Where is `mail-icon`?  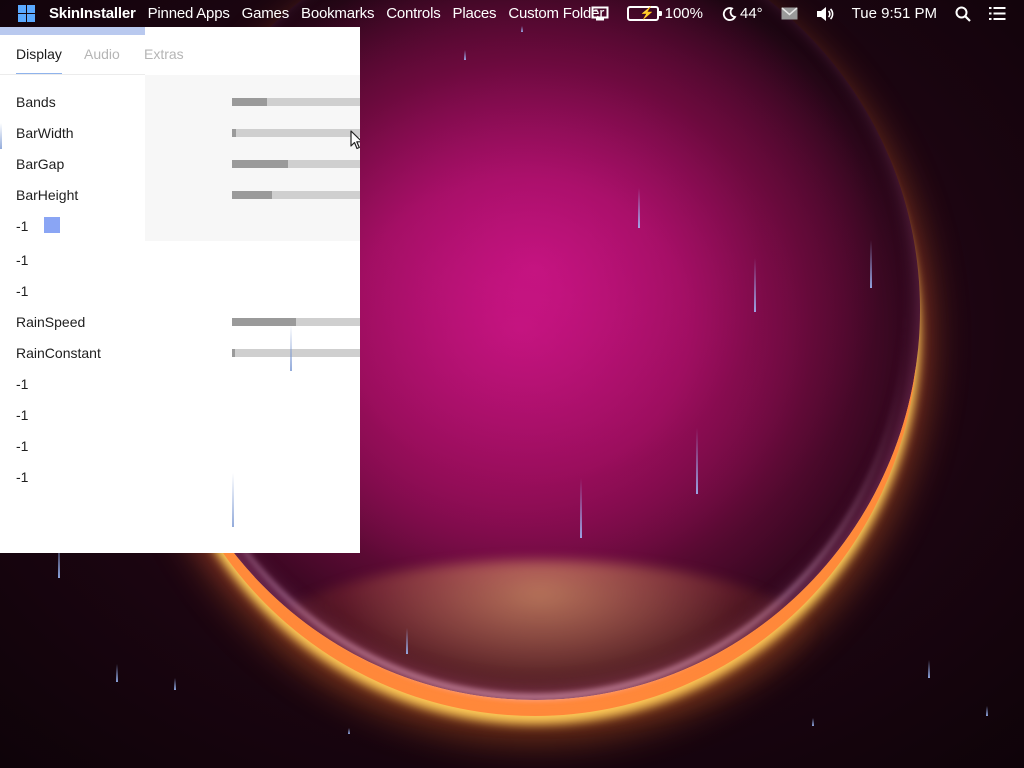
mail-icon is located at coordinates (789, 13).